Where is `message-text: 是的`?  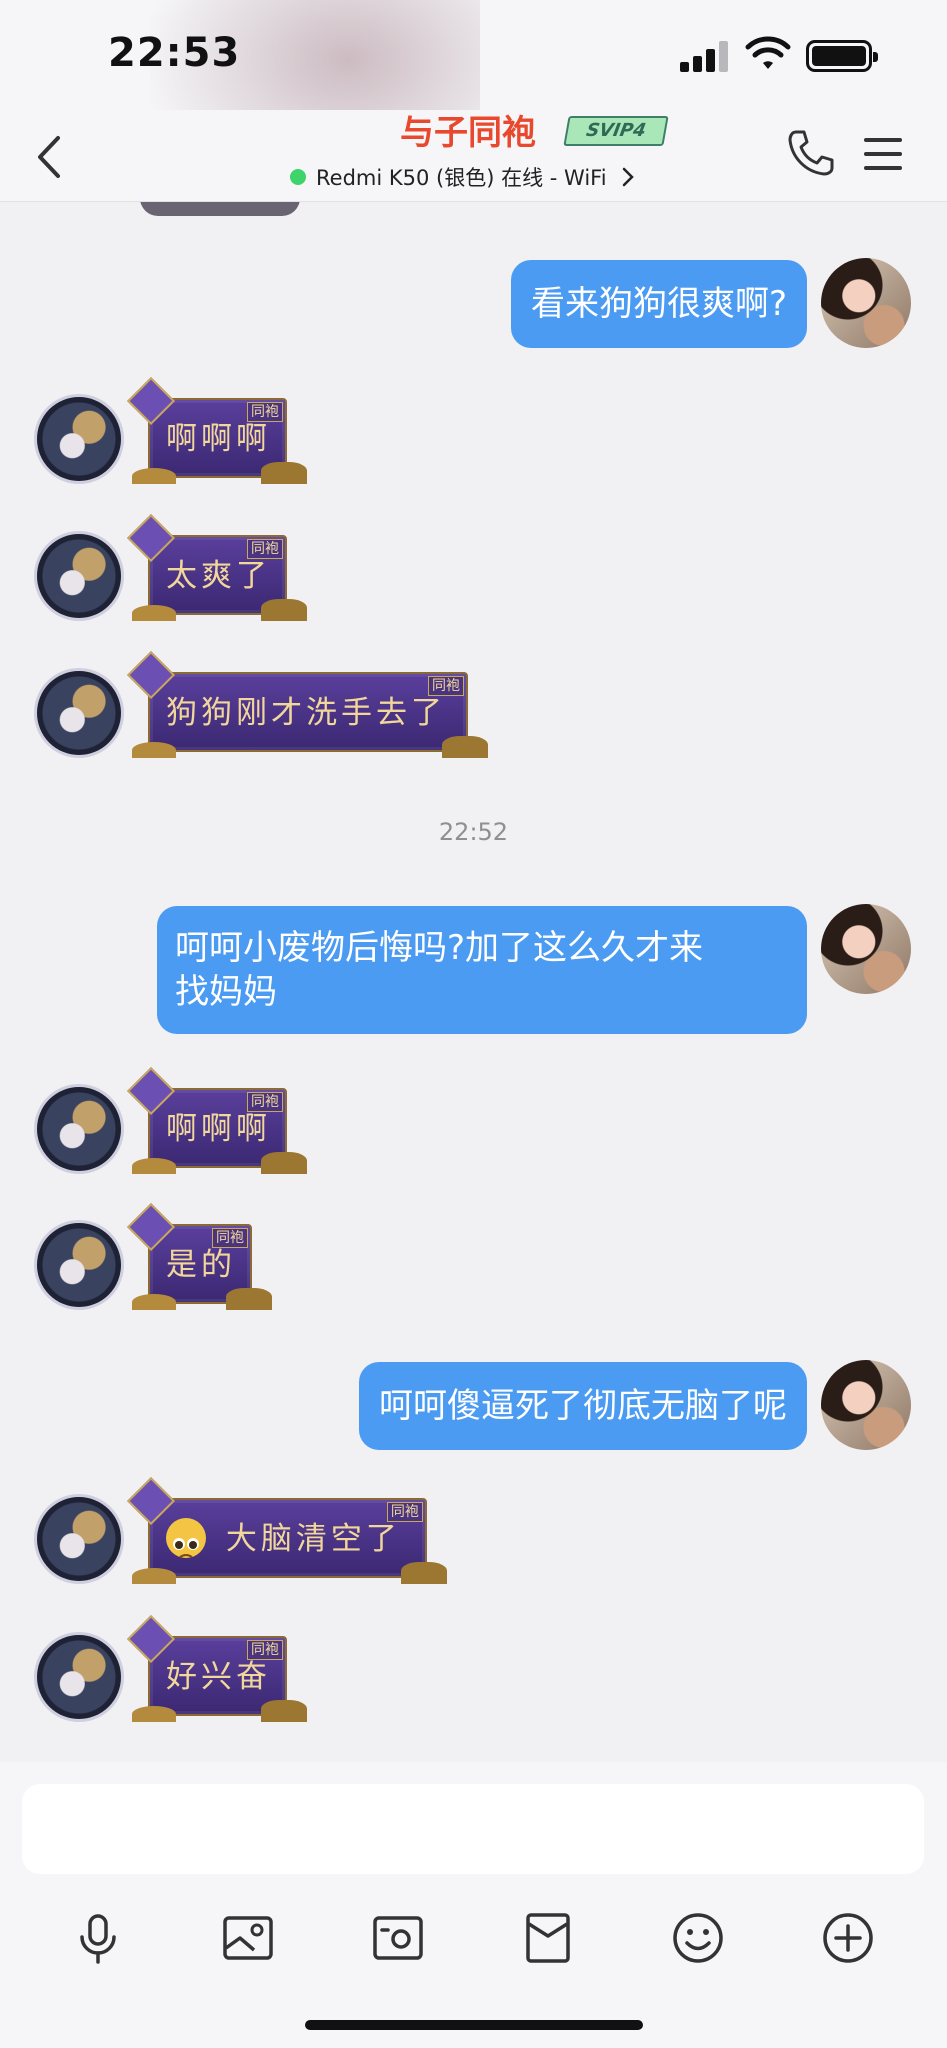 message-text: 是的 is located at coordinates (201, 1265).